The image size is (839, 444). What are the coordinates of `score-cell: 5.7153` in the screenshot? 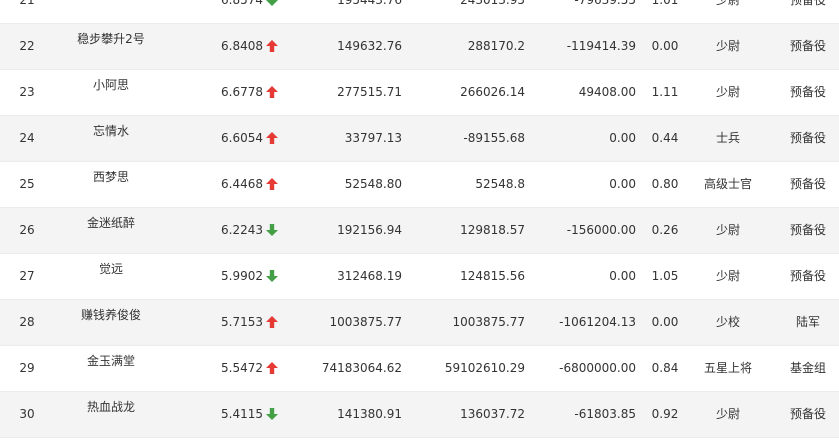 It's located at (242, 322).